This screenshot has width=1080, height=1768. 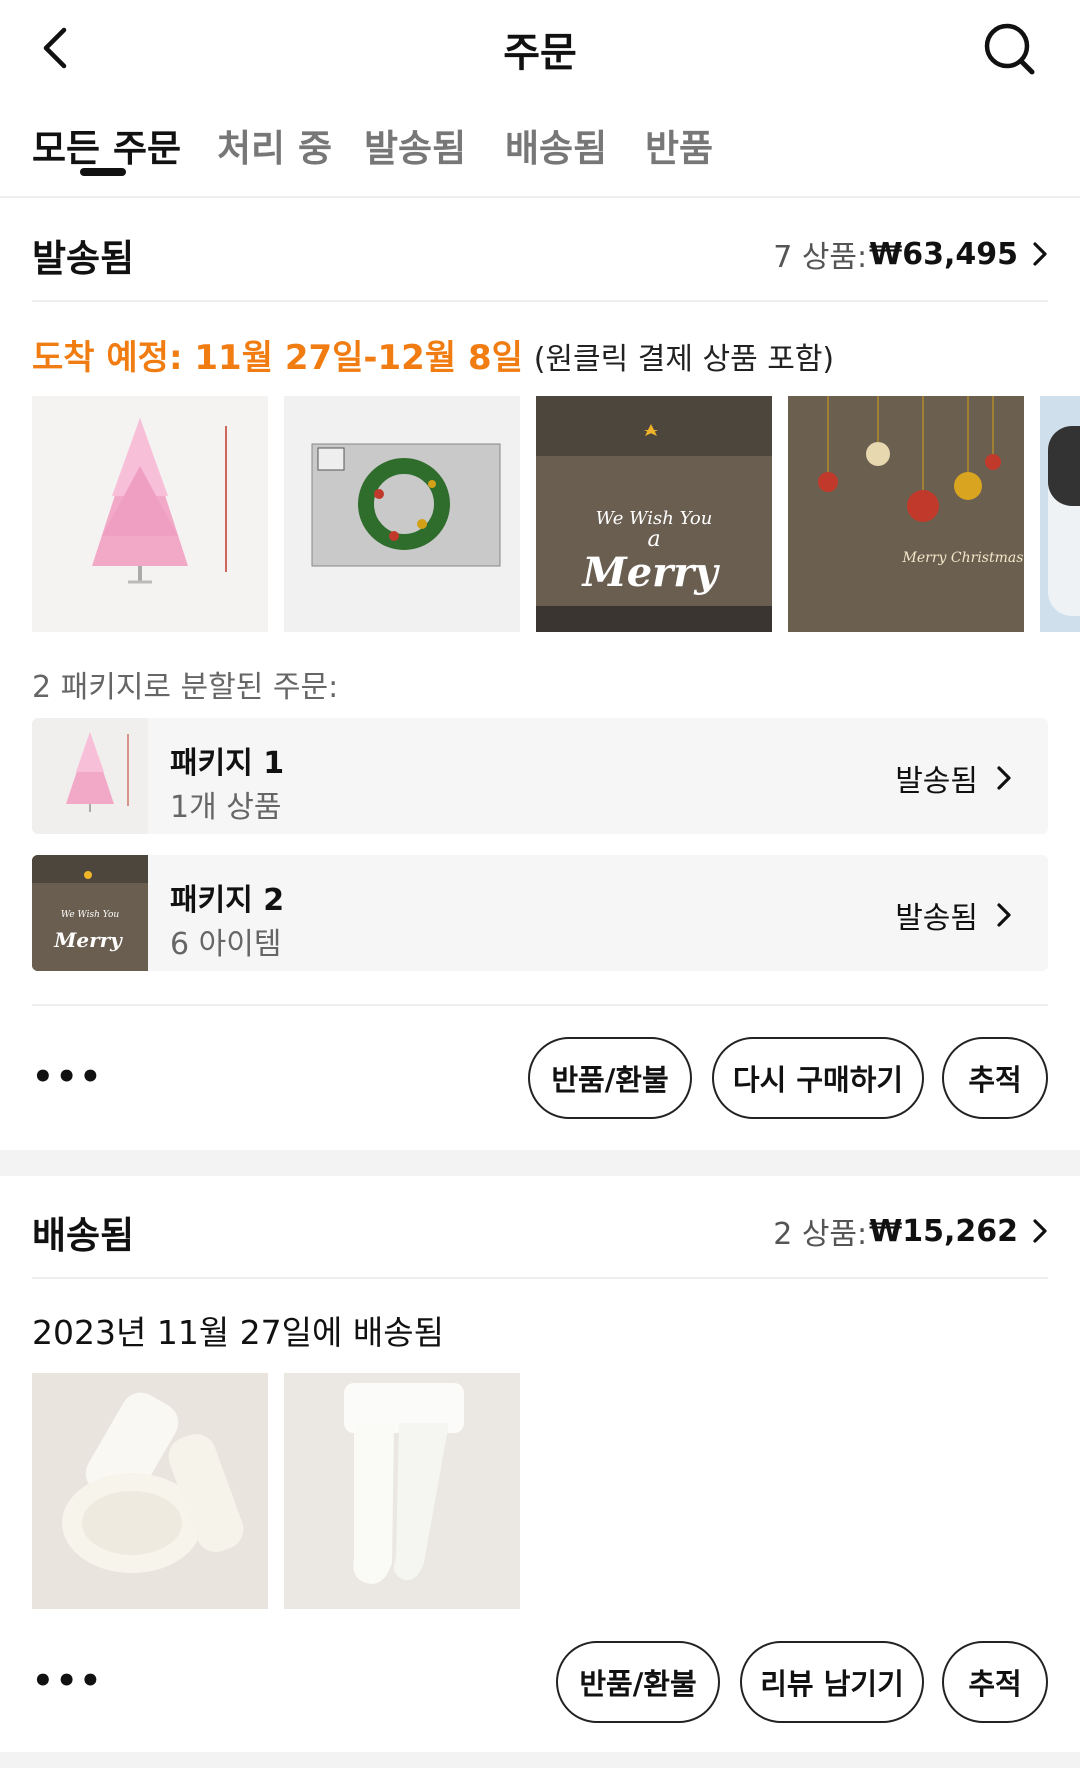 What do you see at coordinates (83, 1235) in the screenshot?
I see `order-status-title: 배송됨` at bounding box center [83, 1235].